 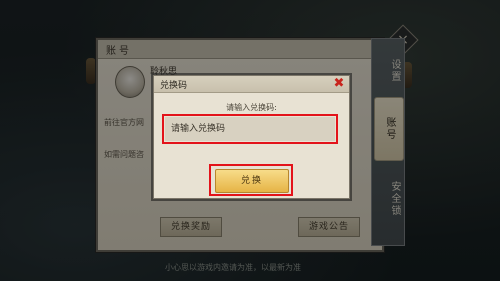 What do you see at coordinates (251, 107) in the screenshot?
I see `redeem-prompt: 请输入兑换码:` at bounding box center [251, 107].